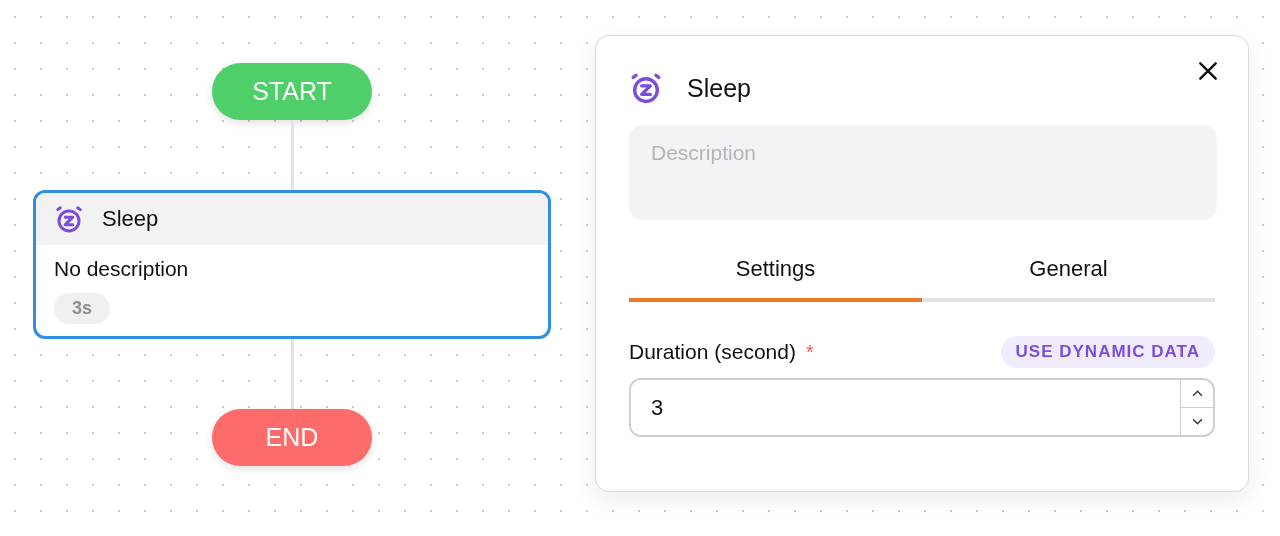 The height and width of the screenshot is (536, 1280). Describe the element at coordinates (719, 88) in the screenshot. I see `panel-title: Sleep` at that location.